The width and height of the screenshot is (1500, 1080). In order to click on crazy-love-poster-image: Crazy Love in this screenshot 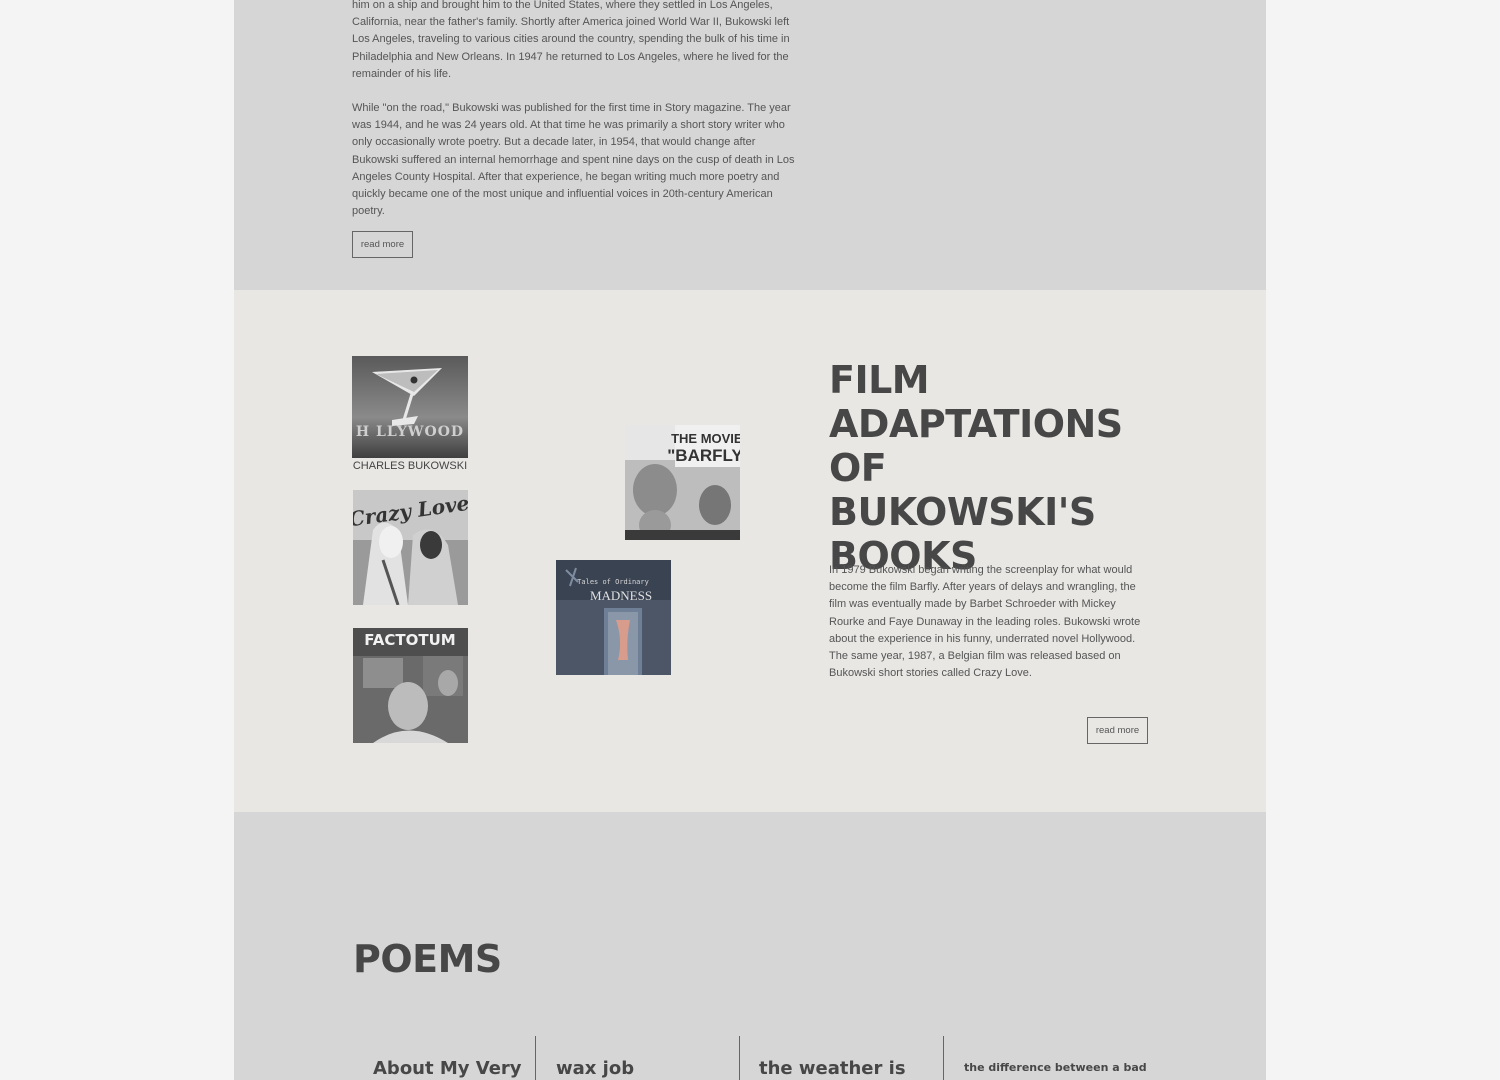, I will do `click(410, 547)`.